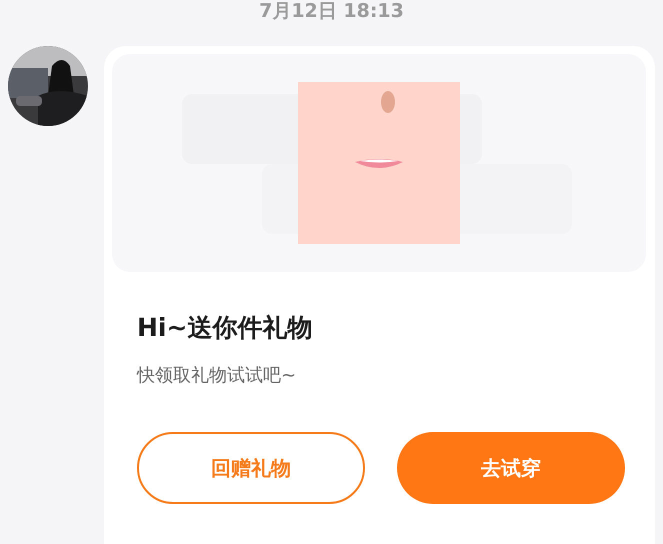  What do you see at coordinates (511, 468) in the screenshot?
I see `try-on-button: 去试穿` at bounding box center [511, 468].